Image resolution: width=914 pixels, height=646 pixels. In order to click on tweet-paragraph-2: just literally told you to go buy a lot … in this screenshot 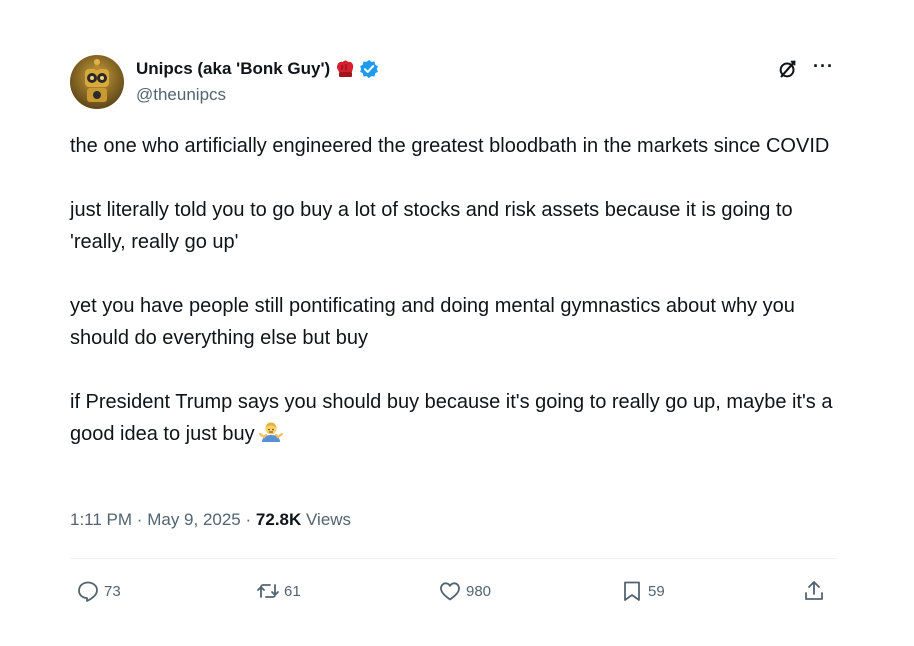, I will do `click(431, 226)`.